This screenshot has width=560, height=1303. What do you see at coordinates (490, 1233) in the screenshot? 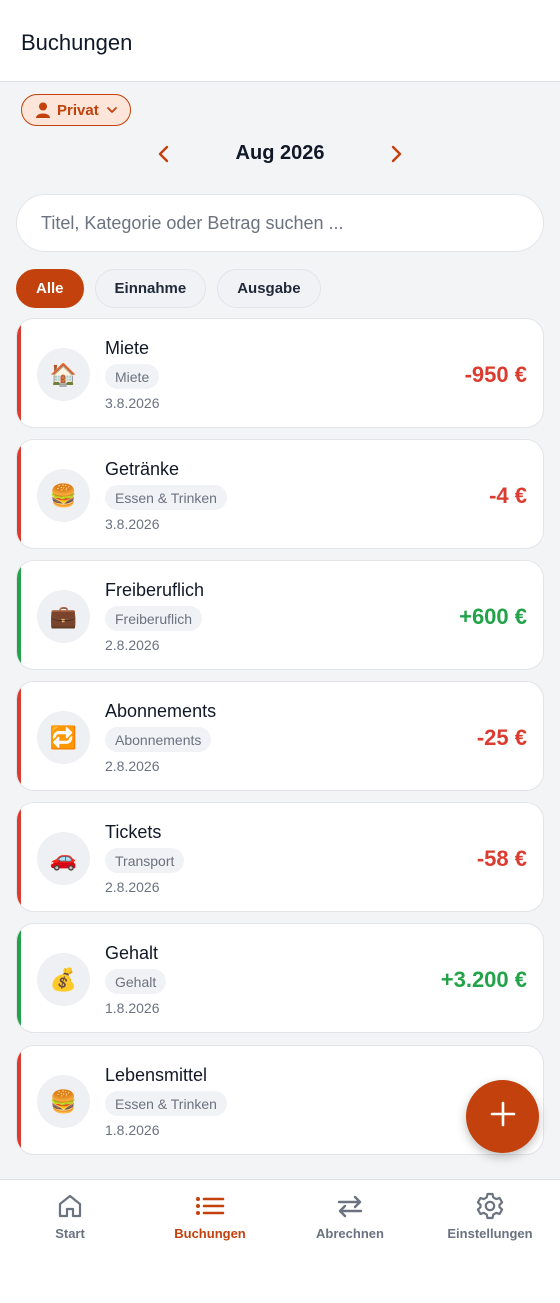
I see `nav-label: Einstellungen` at bounding box center [490, 1233].